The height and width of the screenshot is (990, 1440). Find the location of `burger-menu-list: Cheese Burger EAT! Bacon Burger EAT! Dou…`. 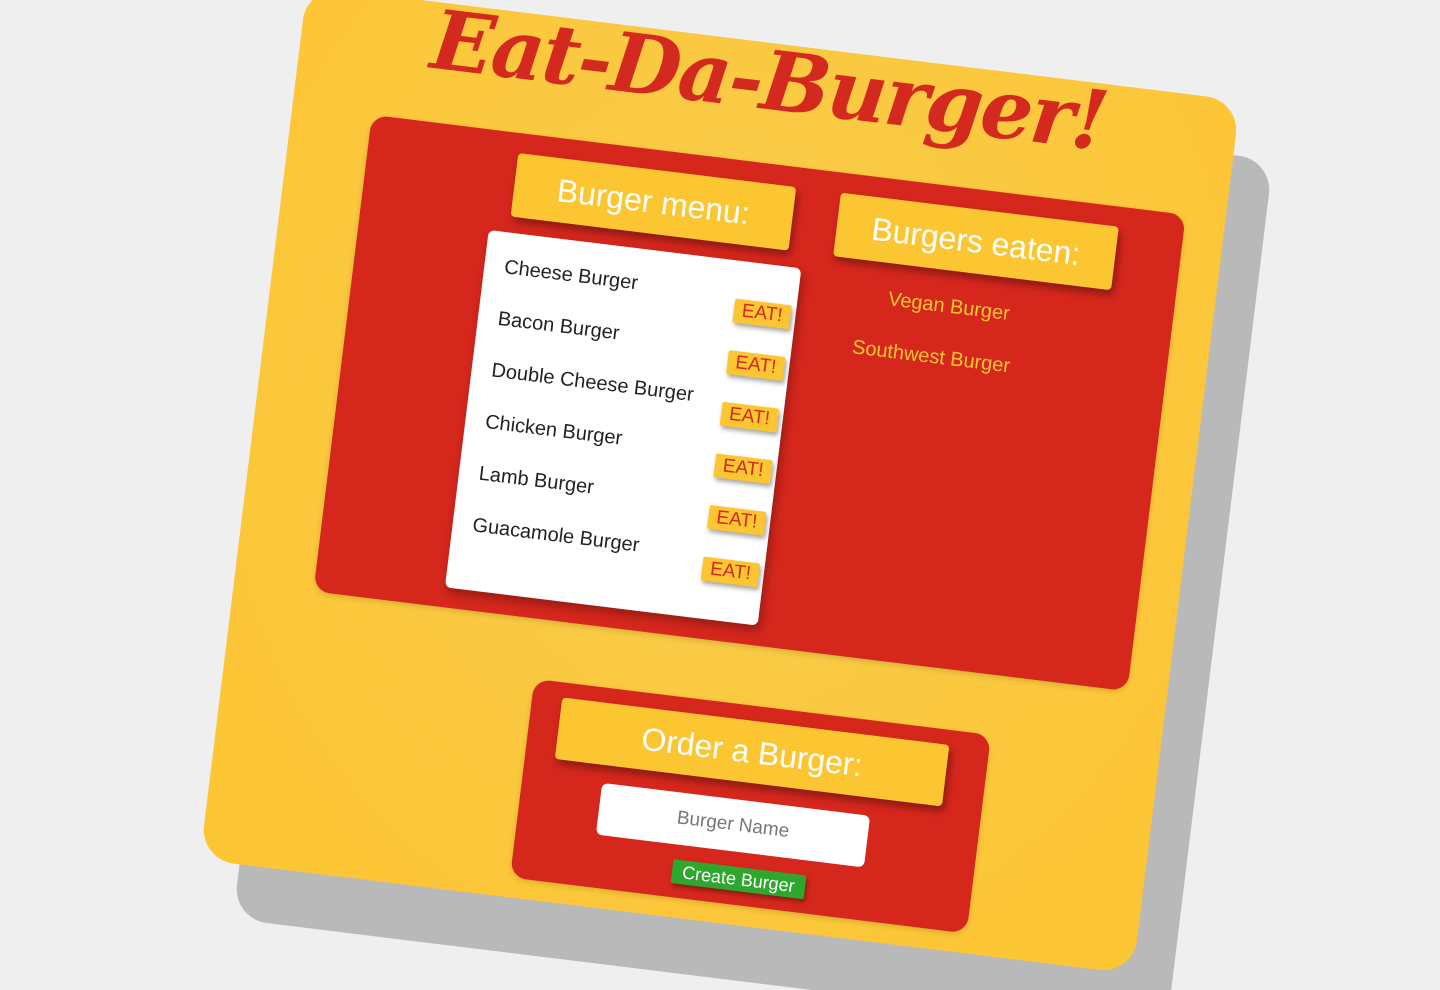

burger-menu-list: Cheese Burger EAT! Bacon Burger EAT! Dou… is located at coordinates (623, 427).